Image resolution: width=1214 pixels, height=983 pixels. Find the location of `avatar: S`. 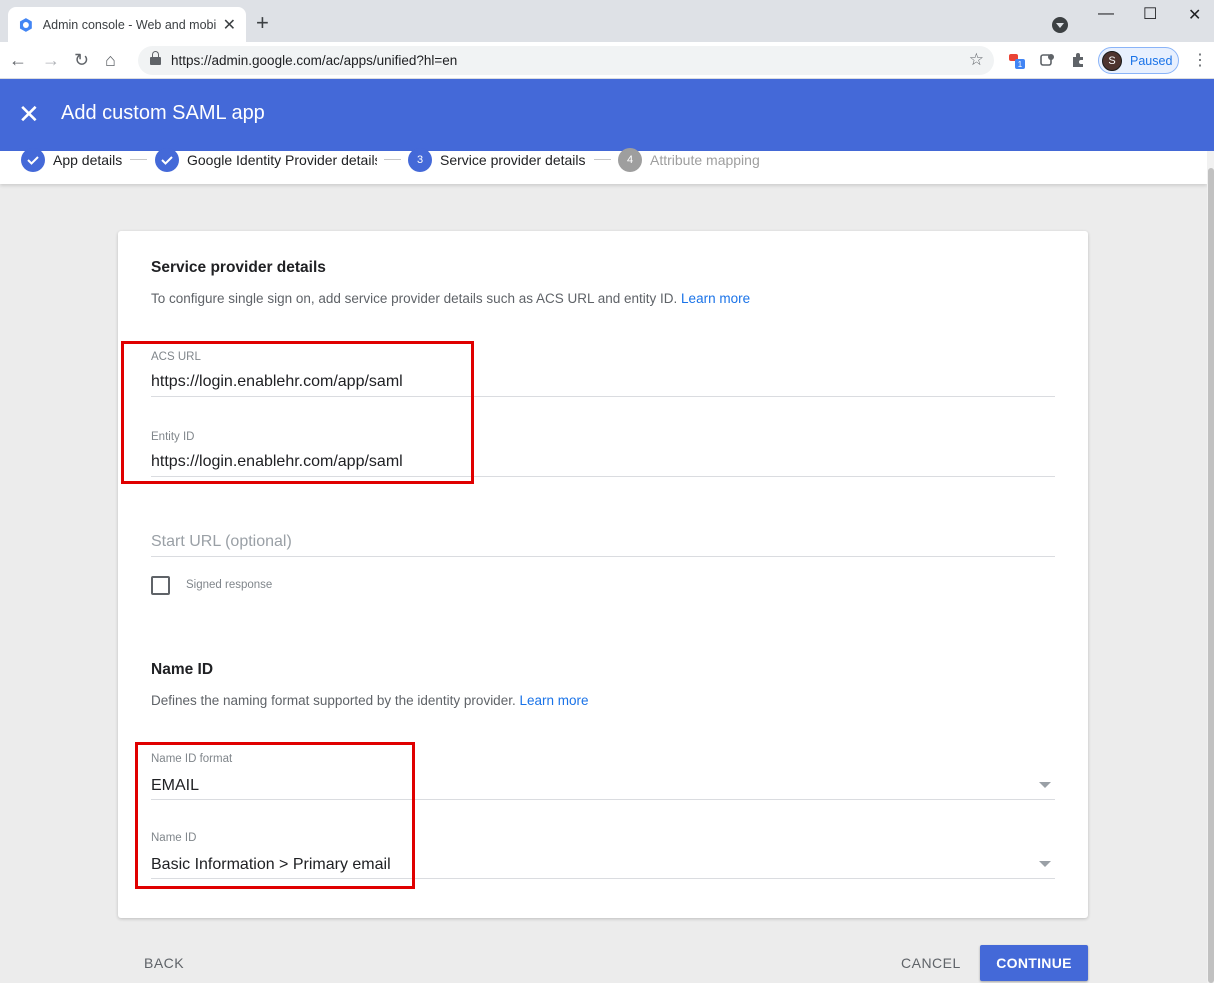

avatar: S is located at coordinates (1112, 60).